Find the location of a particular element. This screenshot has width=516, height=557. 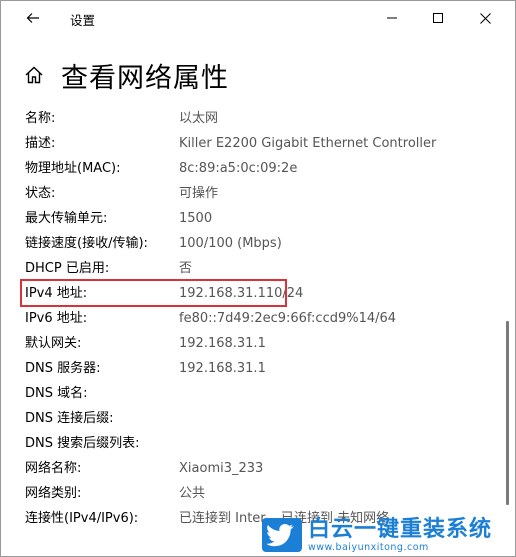

prop-row-network-name: 网络名称: Xiaomi3_233 is located at coordinates (258, 468).